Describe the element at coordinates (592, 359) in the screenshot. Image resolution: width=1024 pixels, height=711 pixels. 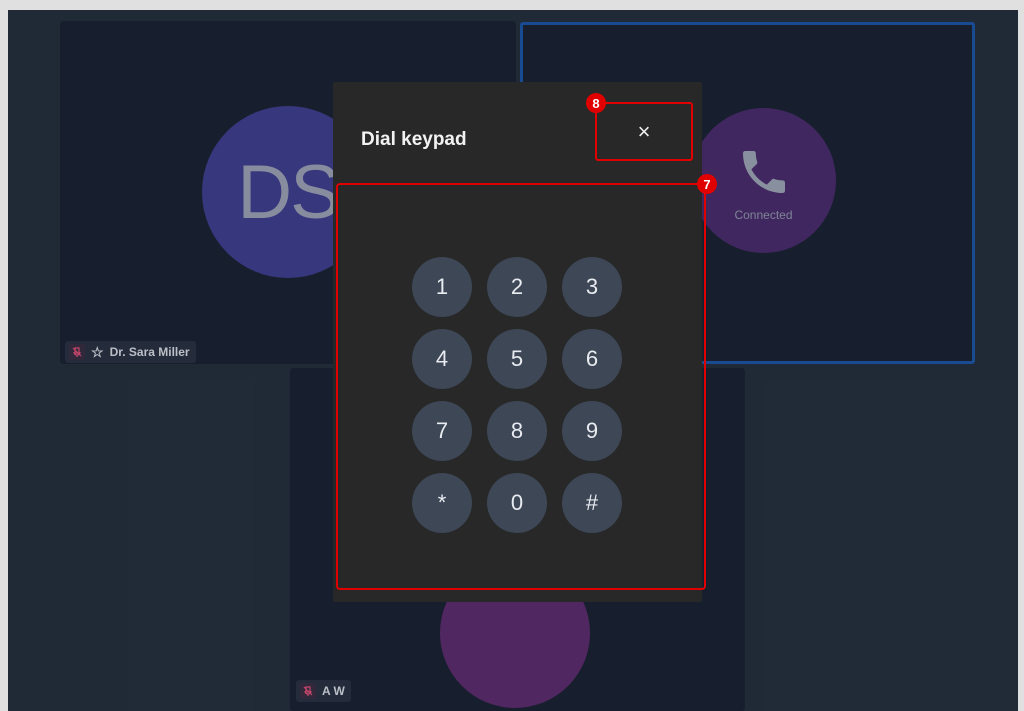
I see `keypad-key-6: 6` at that location.